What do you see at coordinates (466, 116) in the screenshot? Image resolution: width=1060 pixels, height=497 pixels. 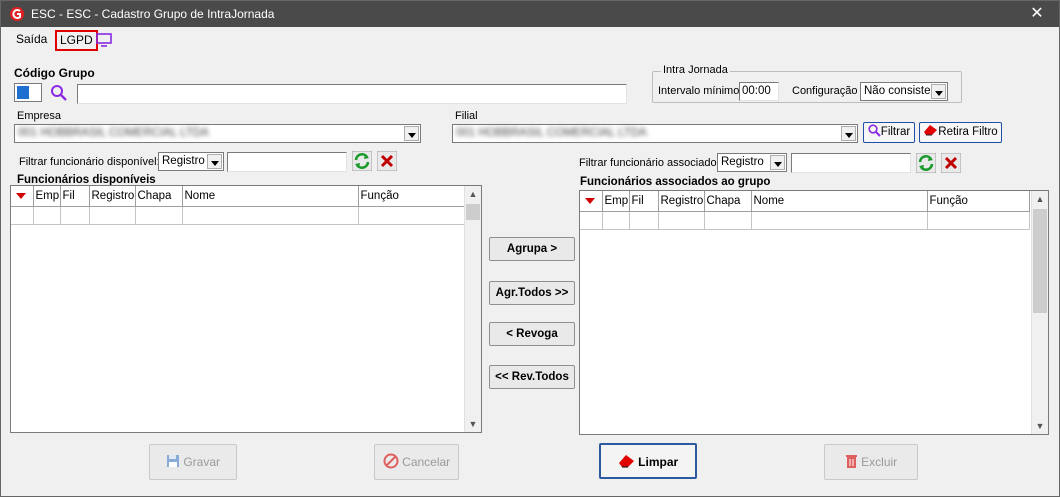 I see `filial-label: Filial` at bounding box center [466, 116].